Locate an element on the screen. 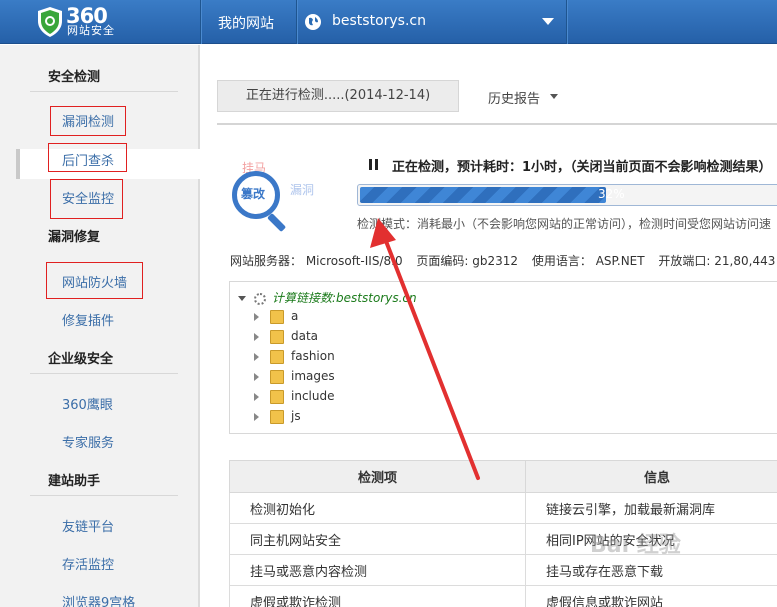  magnifier-handle is located at coordinates (277, 223).